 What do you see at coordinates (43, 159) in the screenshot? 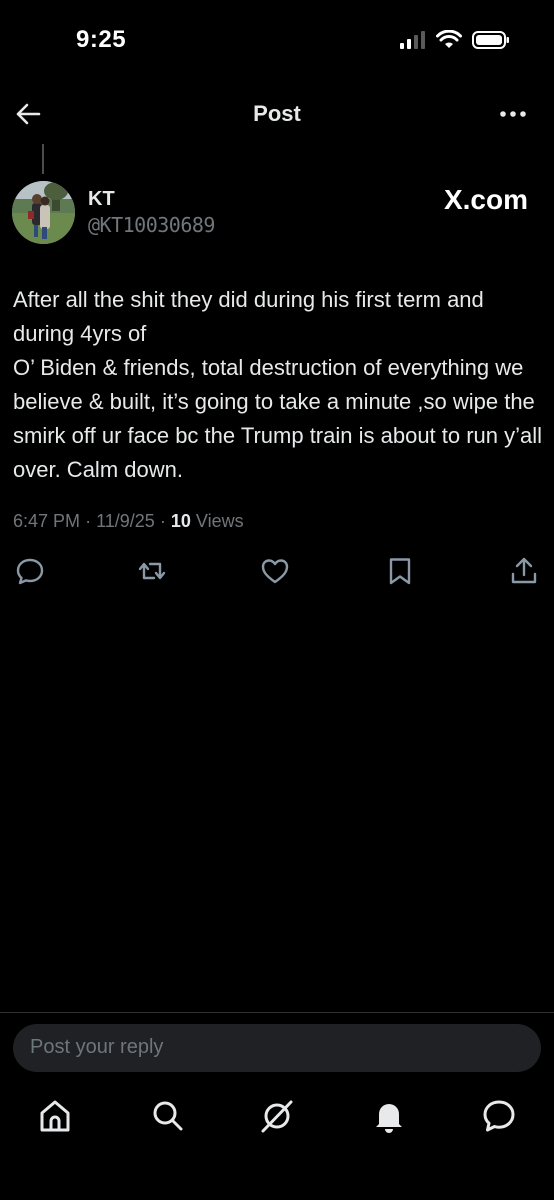
I see `thread-connector-line` at bounding box center [43, 159].